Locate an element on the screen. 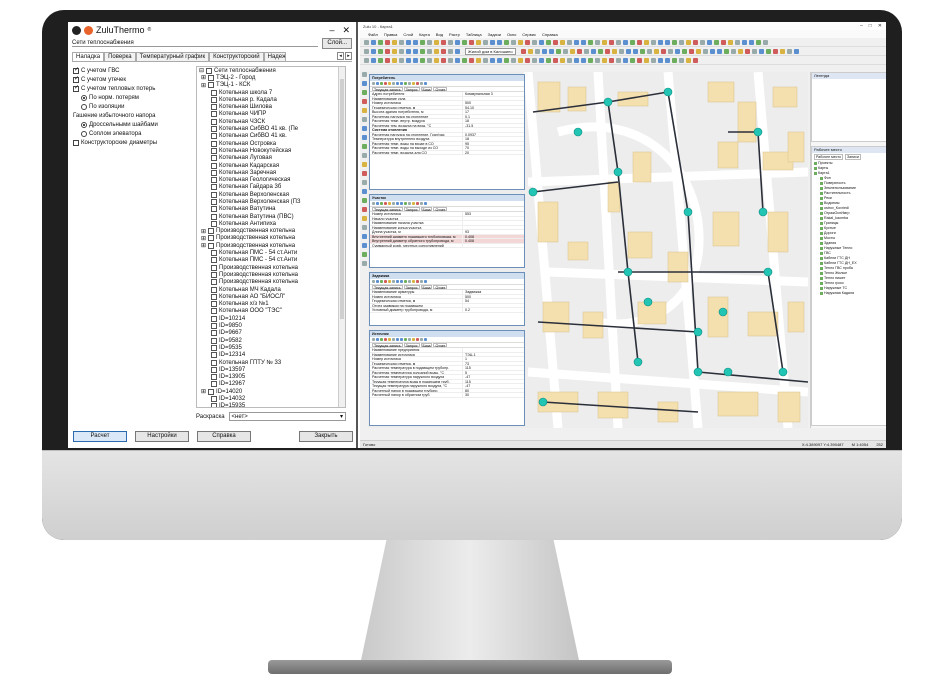 The height and width of the screenshot is (685, 940). coloring-select: <нет> is located at coordinates (287, 416).